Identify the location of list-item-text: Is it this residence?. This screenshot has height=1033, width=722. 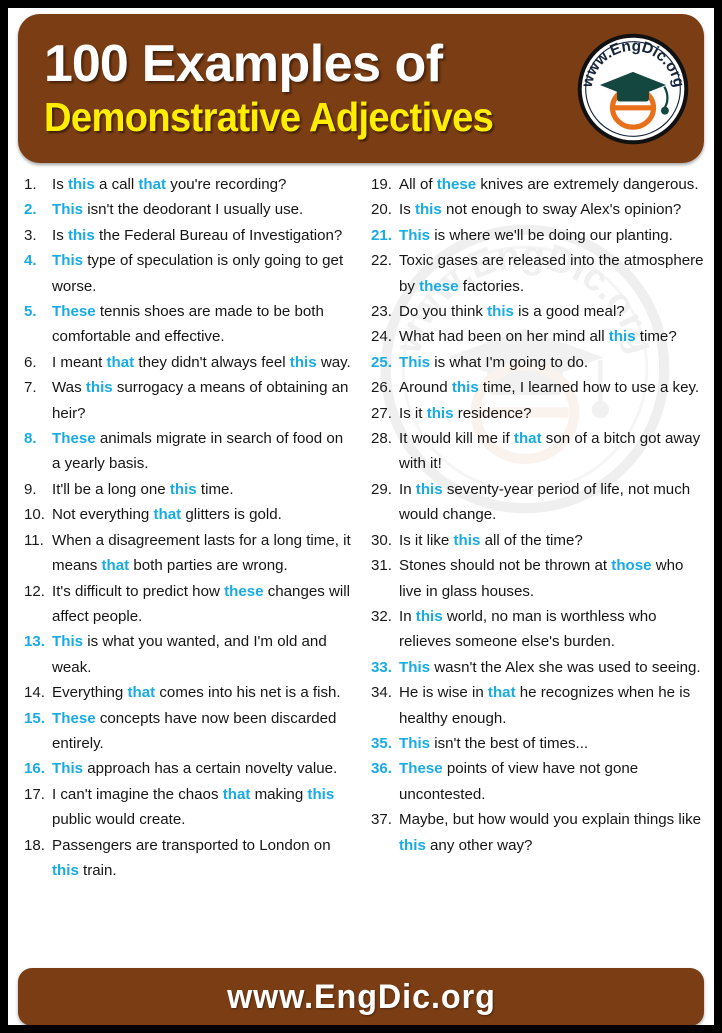
(465, 413).